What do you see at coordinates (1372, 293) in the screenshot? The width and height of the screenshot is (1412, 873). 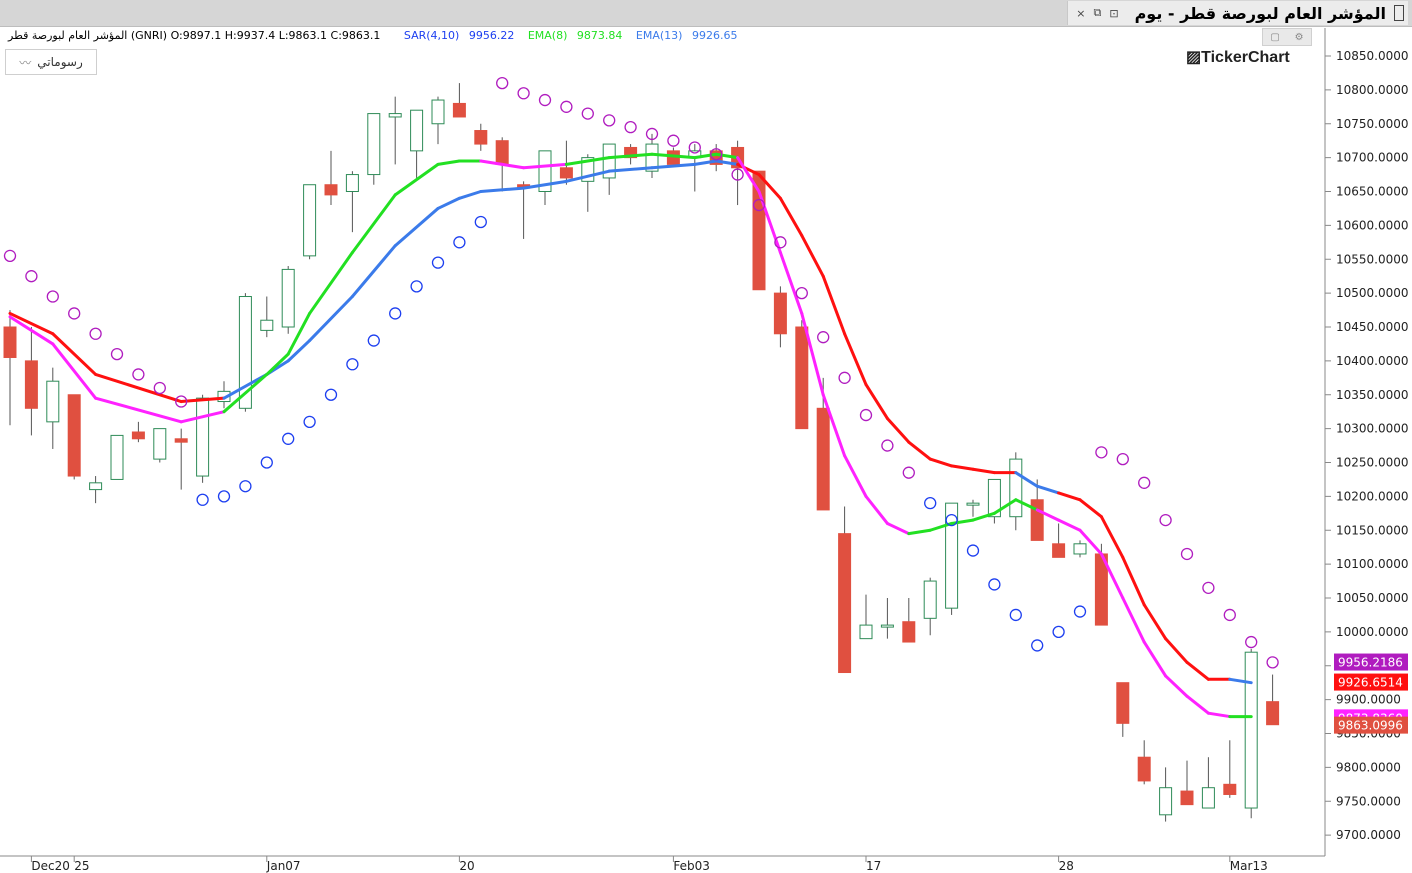 I see `y-tick-label: 10500.0000` at bounding box center [1372, 293].